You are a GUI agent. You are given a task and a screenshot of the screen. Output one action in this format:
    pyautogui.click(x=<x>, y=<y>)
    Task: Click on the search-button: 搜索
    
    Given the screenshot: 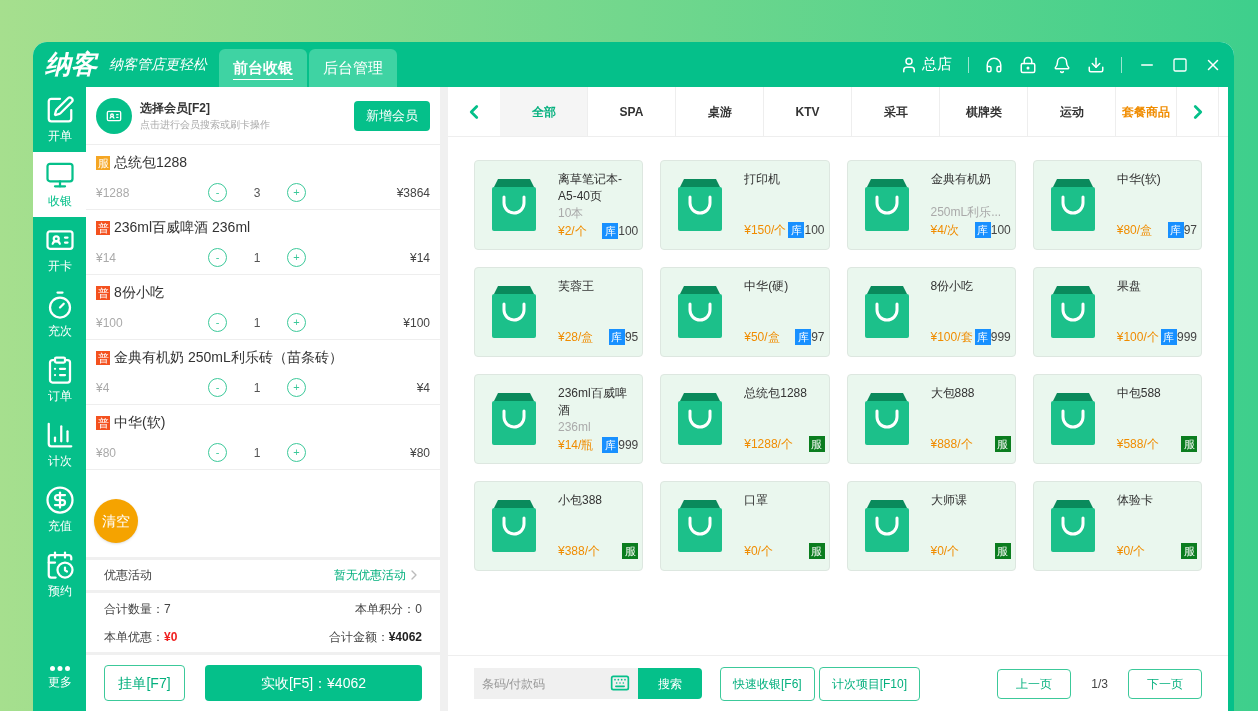 What is the action you would take?
    pyautogui.click(x=670, y=683)
    